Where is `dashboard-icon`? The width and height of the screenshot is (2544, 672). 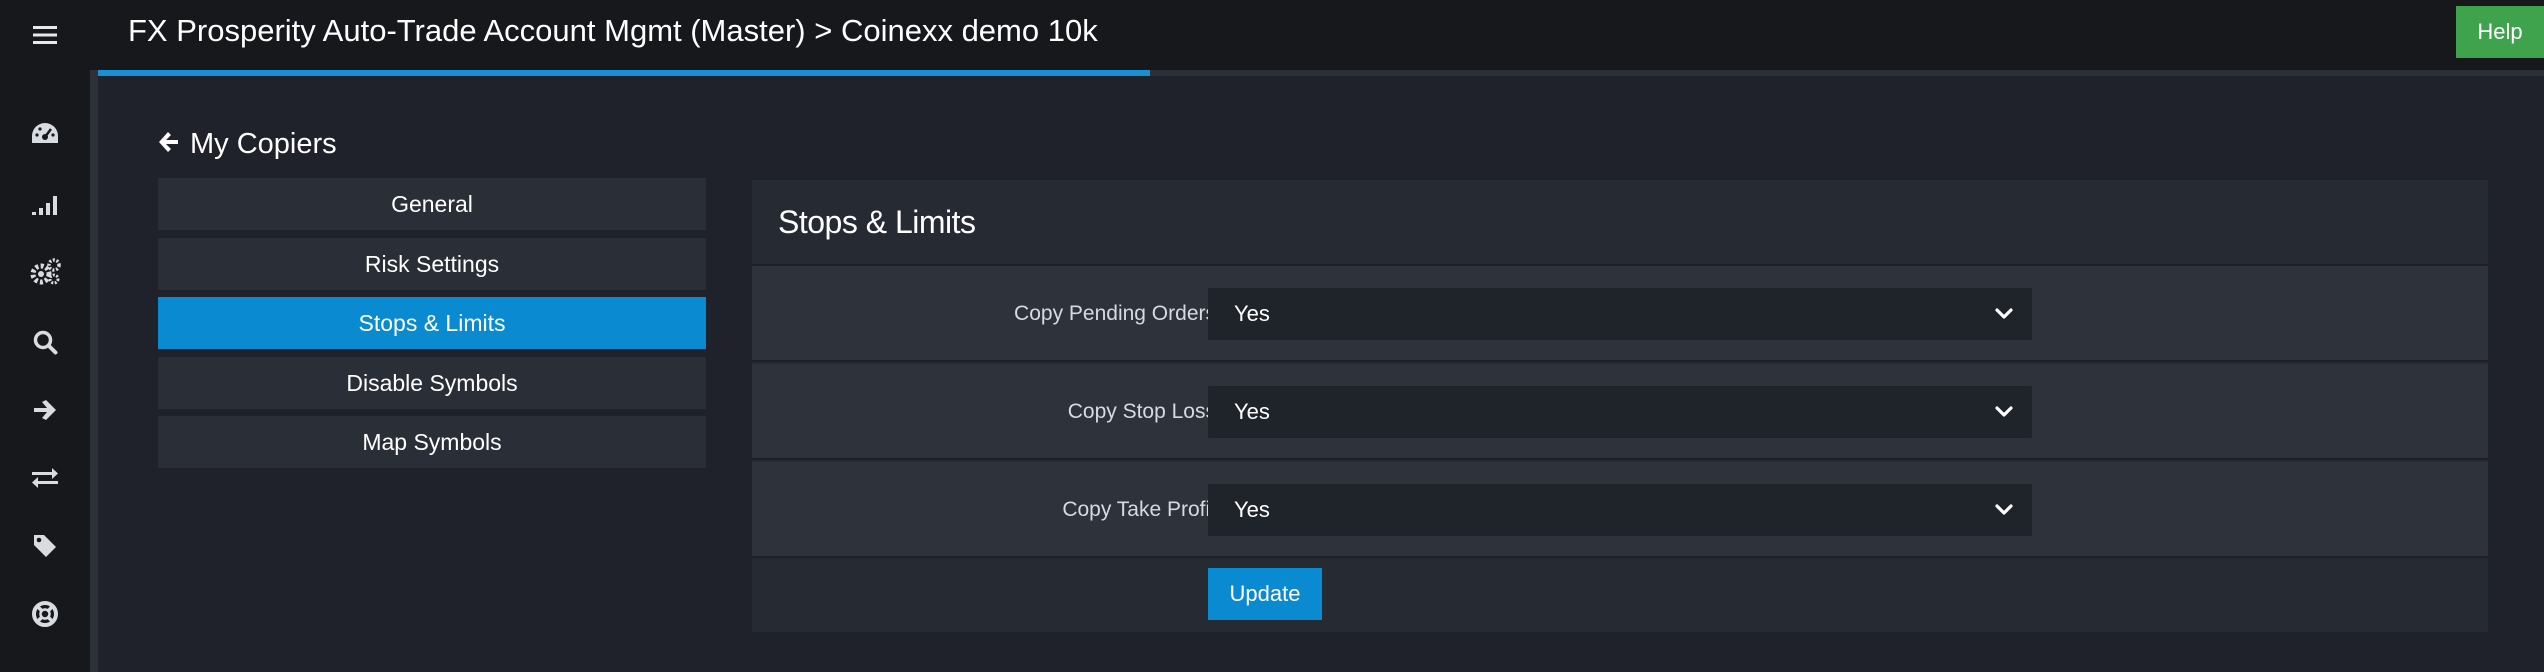
dashboard-icon is located at coordinates (45, 134).